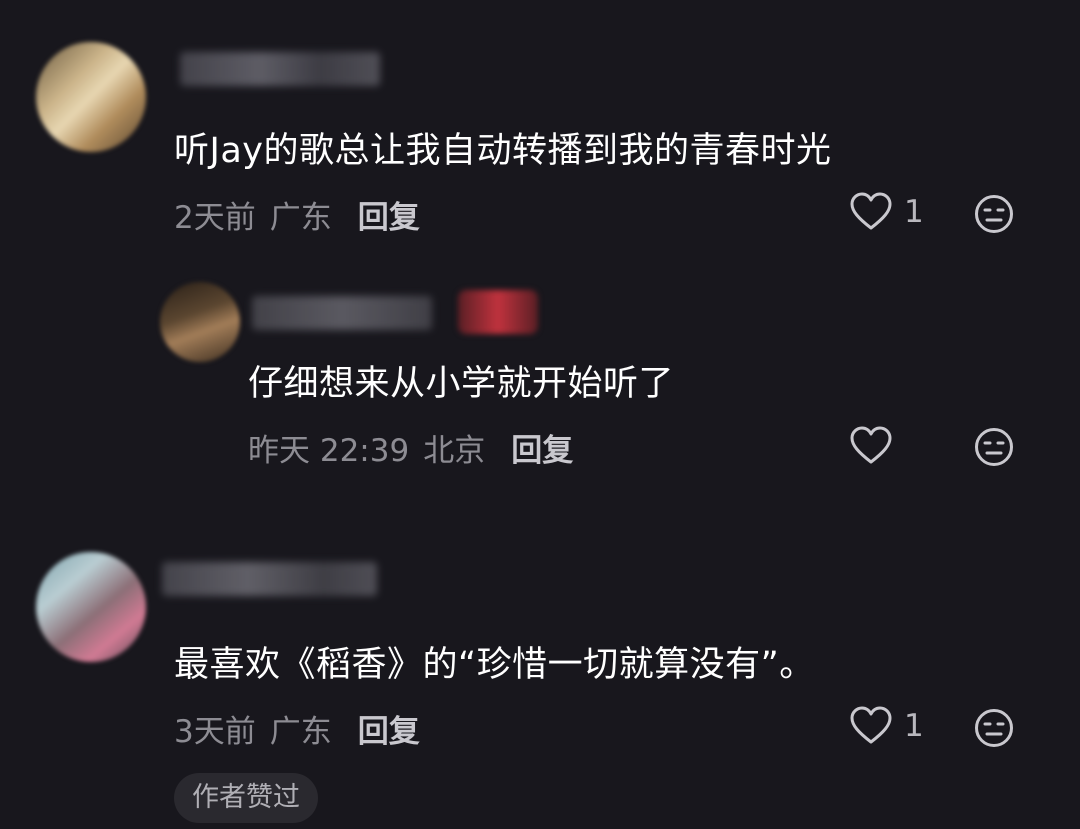 The height and width of the screenshot is (829, 1080). Describe the element at coordinates (215, 732) in the screenshot. I see `comment-time: 3天前` at that location.